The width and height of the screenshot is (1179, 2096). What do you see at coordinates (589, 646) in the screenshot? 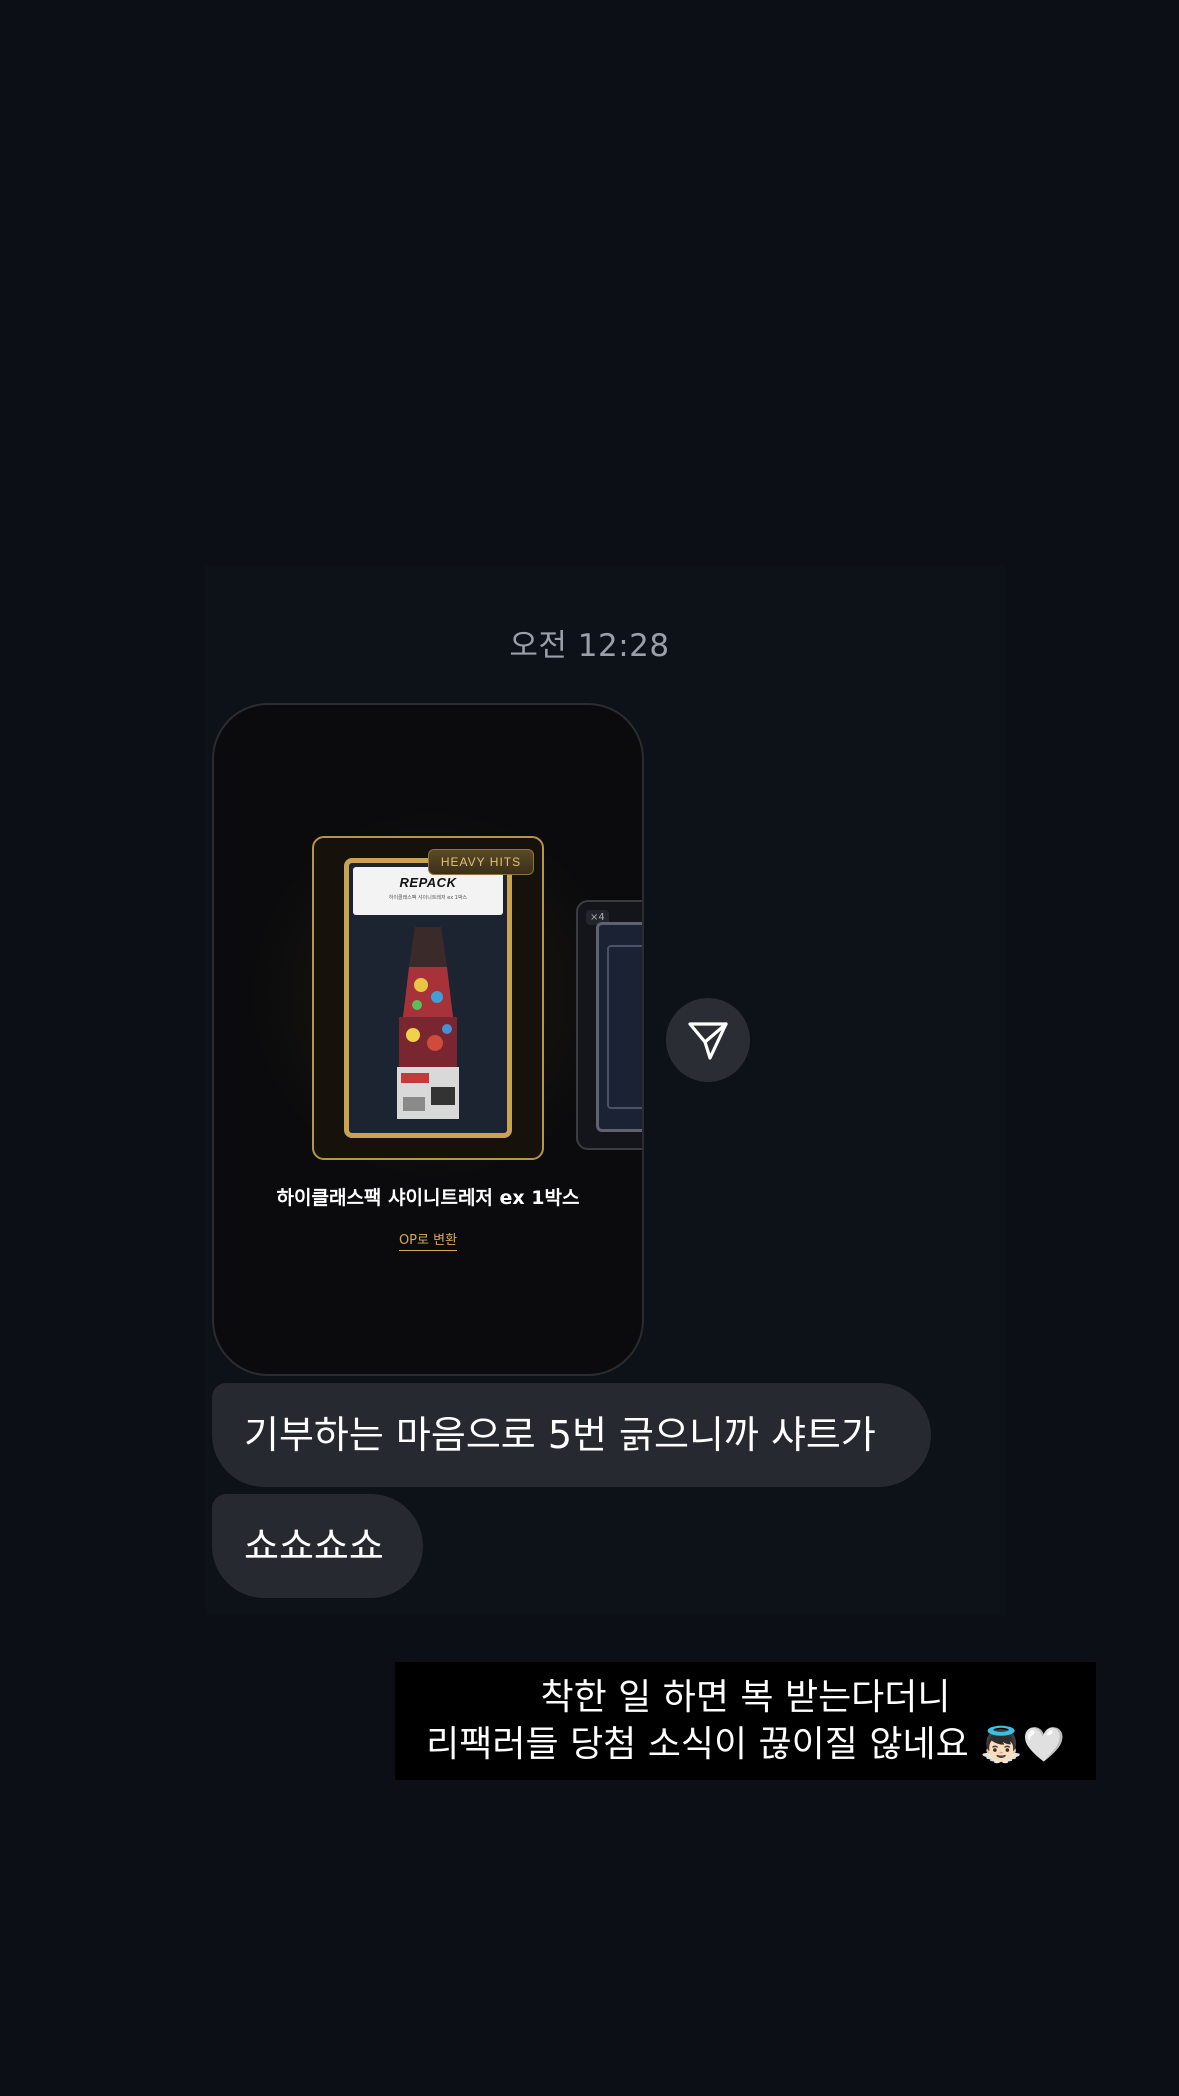
I see `message-timestamp: 오전 12:28` at bounding box center [589, 646].